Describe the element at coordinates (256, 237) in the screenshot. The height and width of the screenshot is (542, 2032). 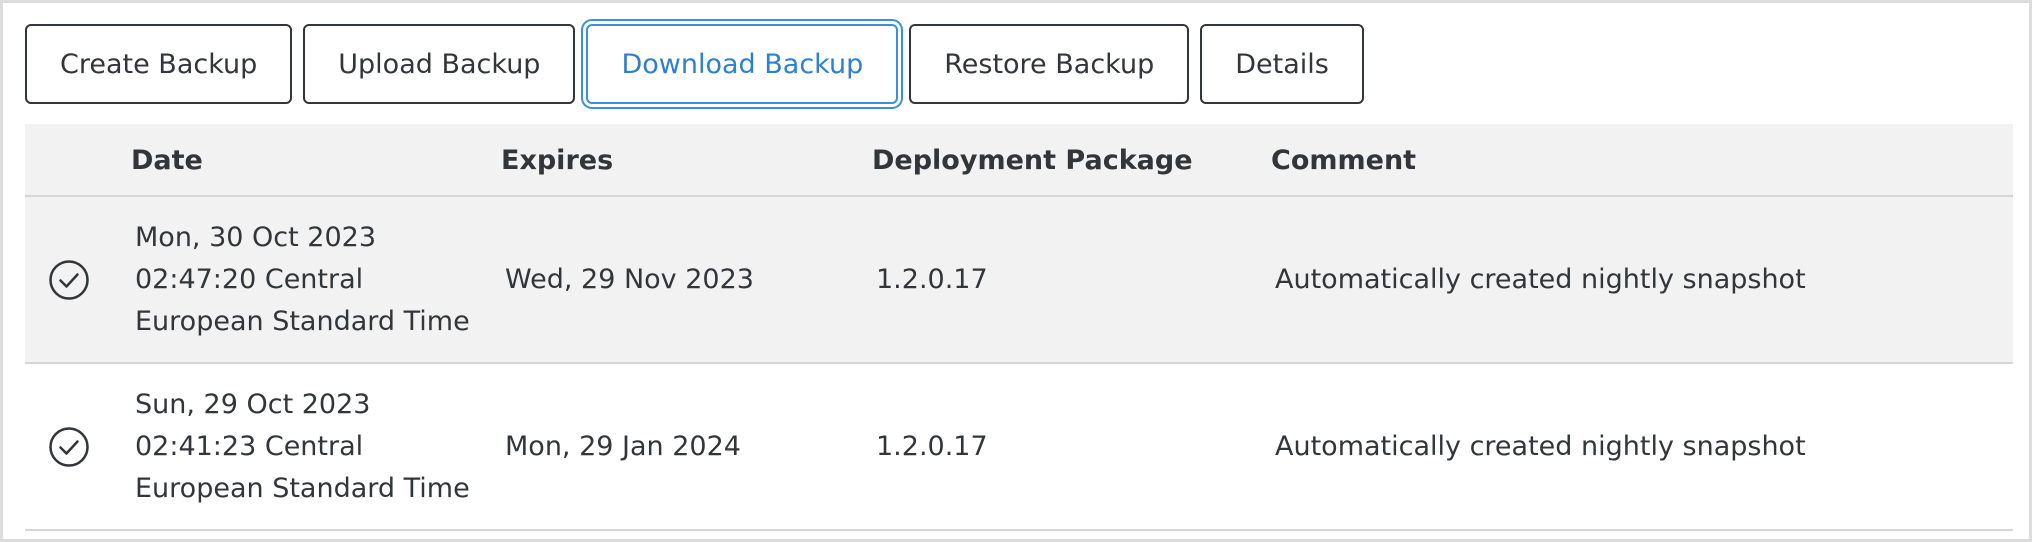
I see `date-line: Mon, 30 Oct 2023` at that location.